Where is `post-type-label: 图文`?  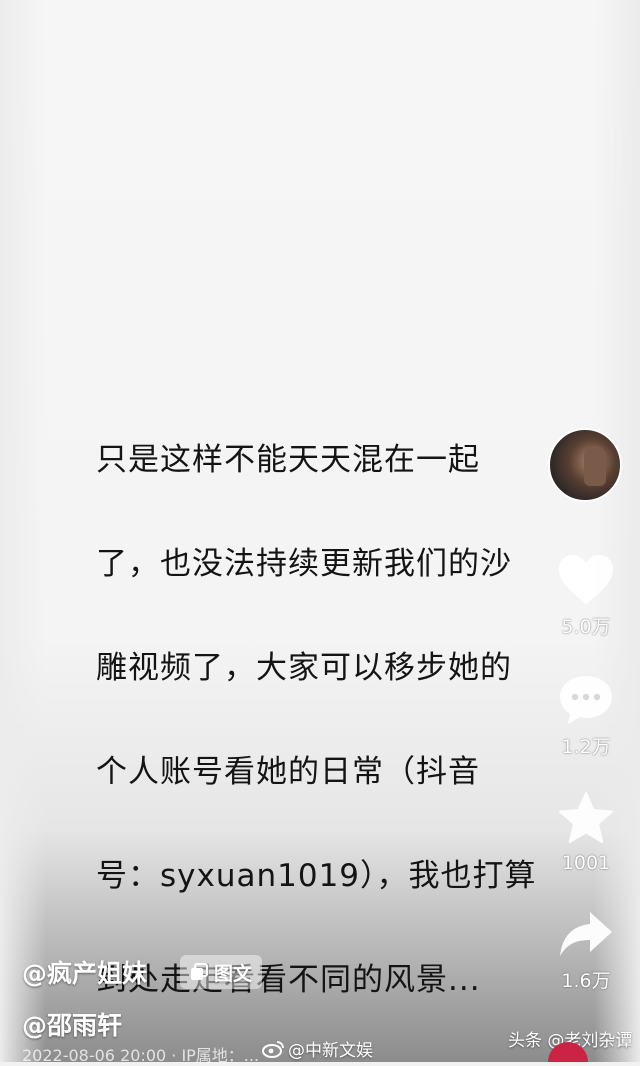
post-type-label: 图文 is located at coordinates (233, 973).